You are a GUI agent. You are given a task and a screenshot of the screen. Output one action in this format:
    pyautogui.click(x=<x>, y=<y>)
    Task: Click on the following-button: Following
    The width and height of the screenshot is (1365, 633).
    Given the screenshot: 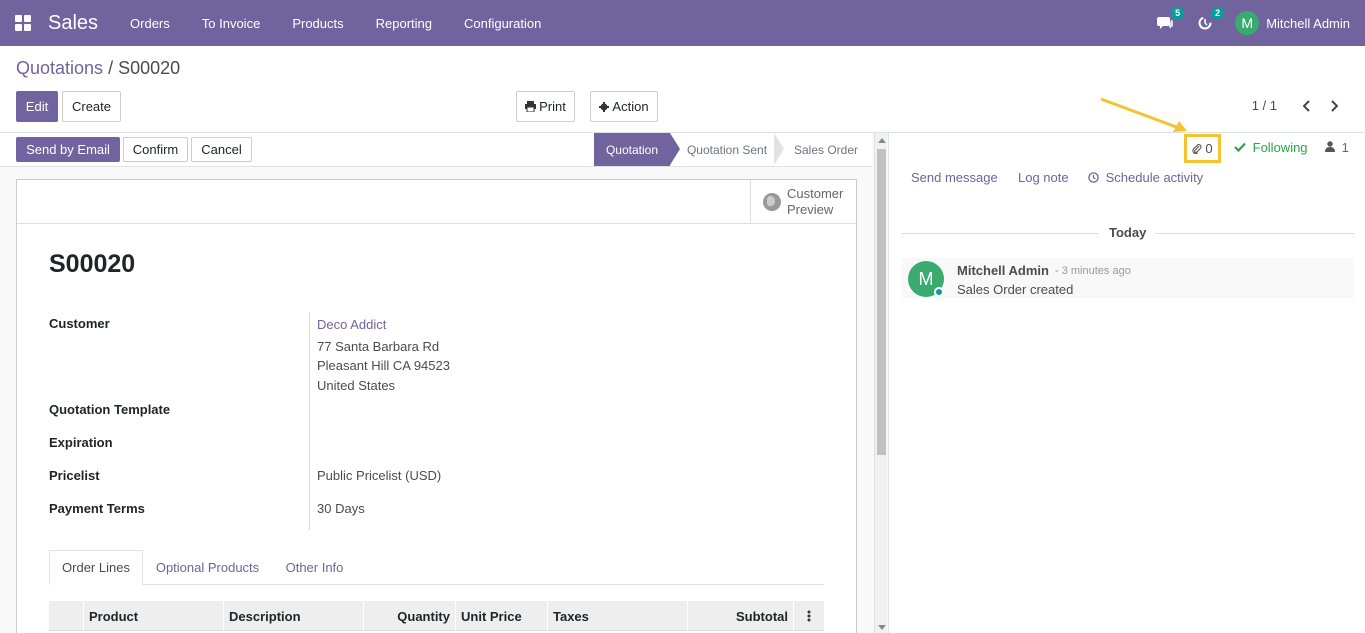 What is the action you would take?
    pyautogui.click(x=1271, y=147)
    